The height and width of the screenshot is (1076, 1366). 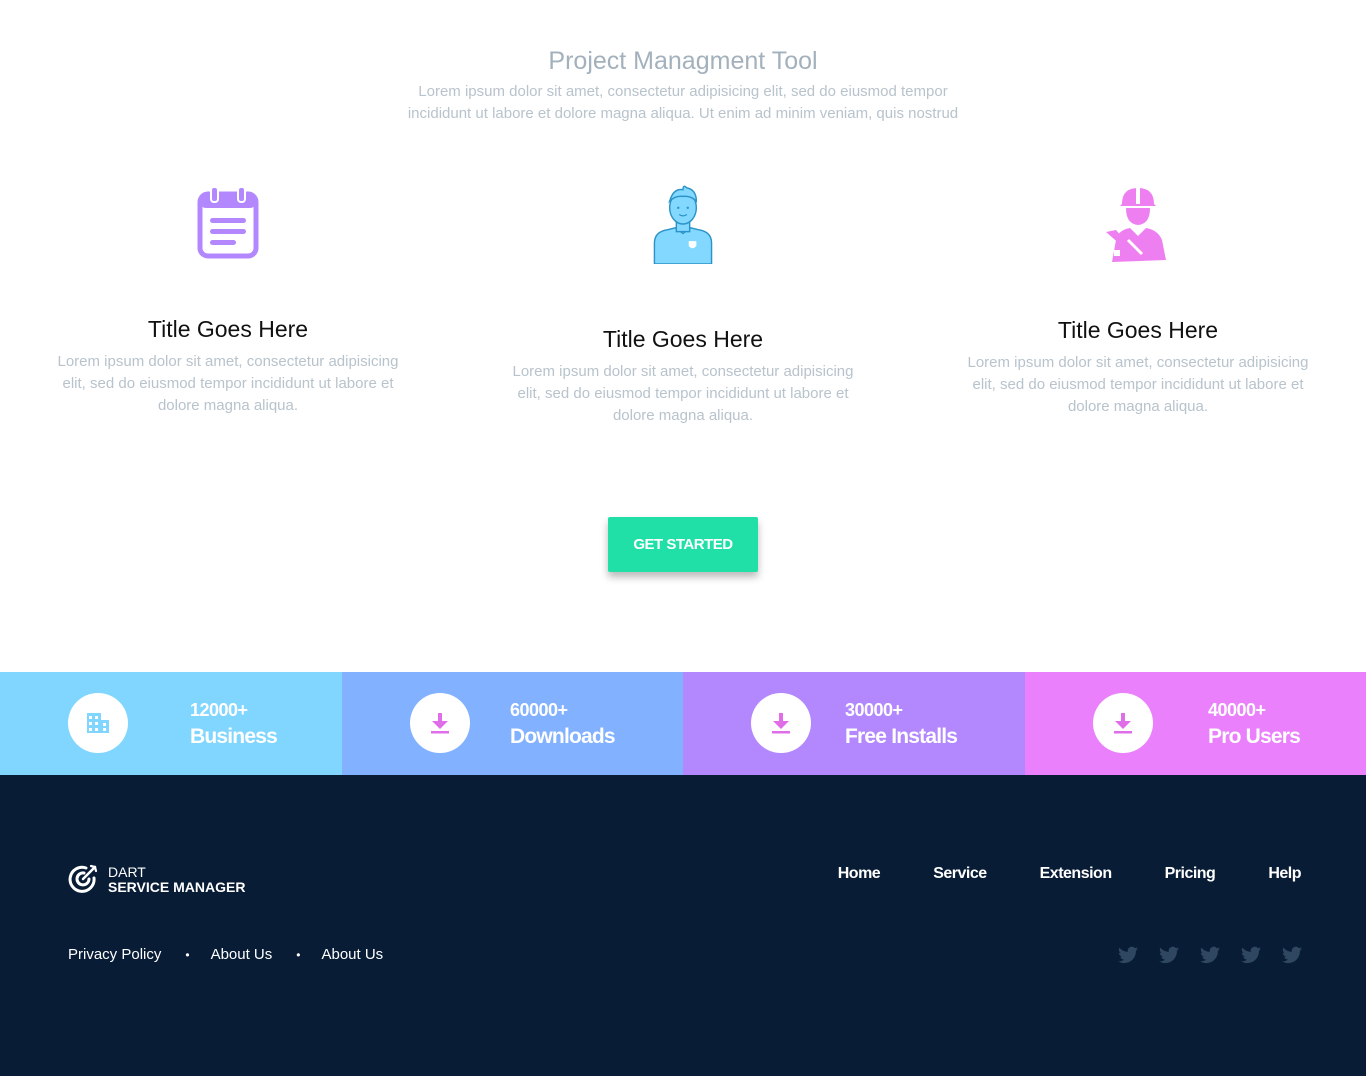 What do you see at coordinates (219, 710) in the screenshot?
I see `stat-value: 12000+` at bounding box center [219, 710].